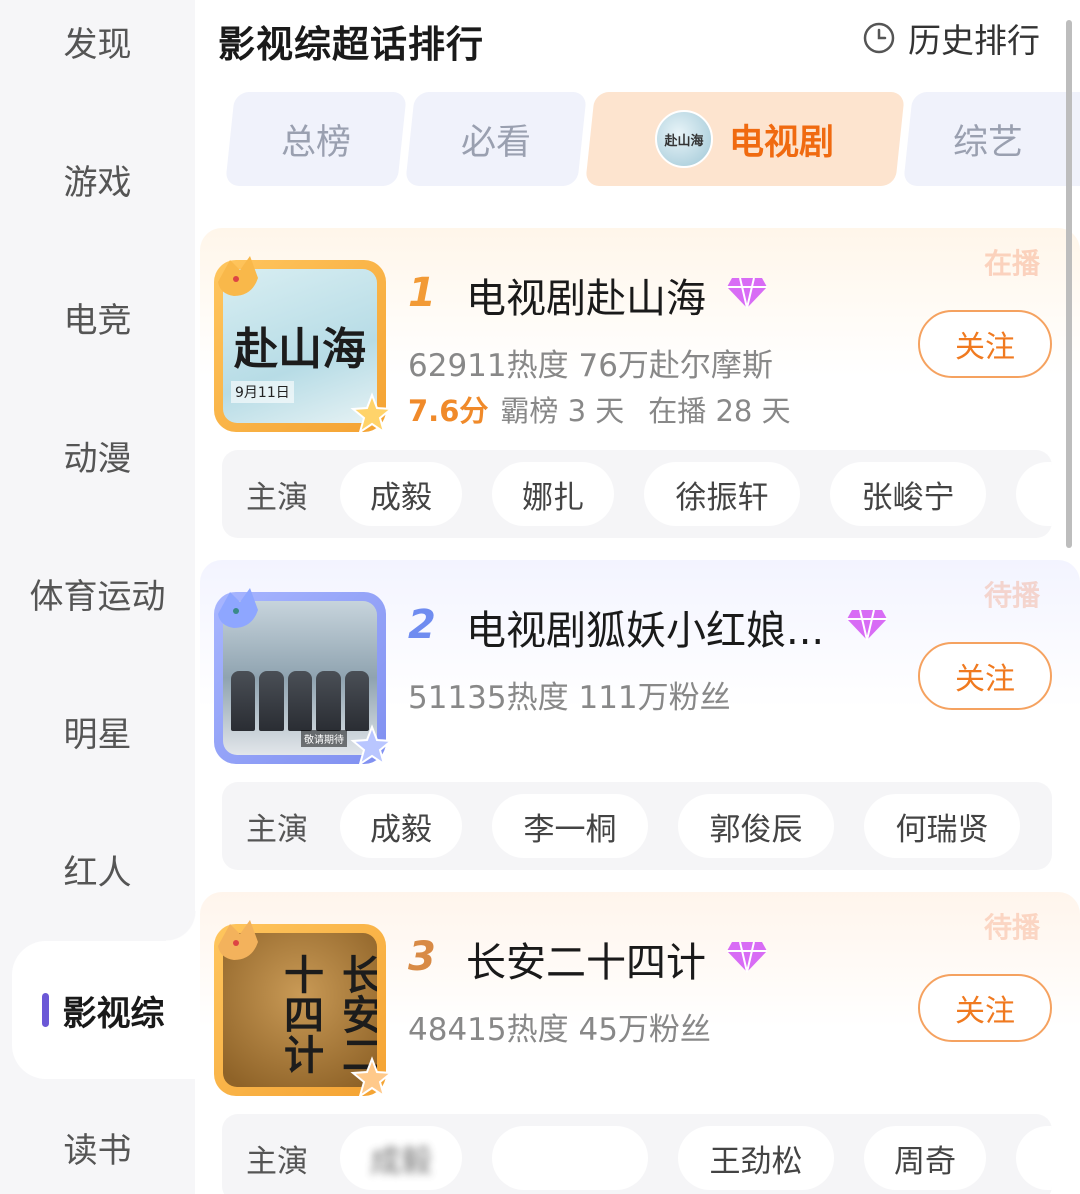 This screenshot has height=1194, width=1080. I want to click on show-title: 长安二十四计, so click(586, 959).